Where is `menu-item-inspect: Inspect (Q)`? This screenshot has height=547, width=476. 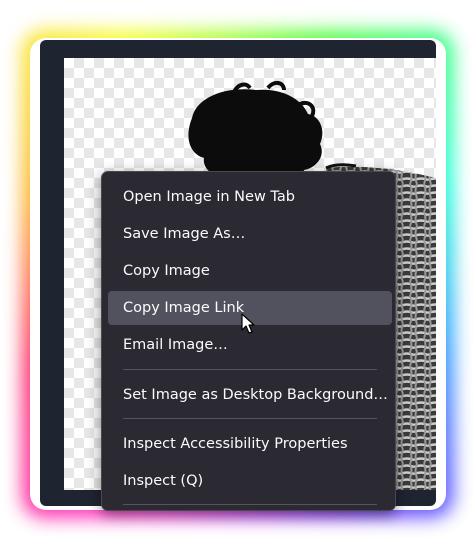 menu-item-inspect: Inspect (Q) is located at coordinates (250, 481).